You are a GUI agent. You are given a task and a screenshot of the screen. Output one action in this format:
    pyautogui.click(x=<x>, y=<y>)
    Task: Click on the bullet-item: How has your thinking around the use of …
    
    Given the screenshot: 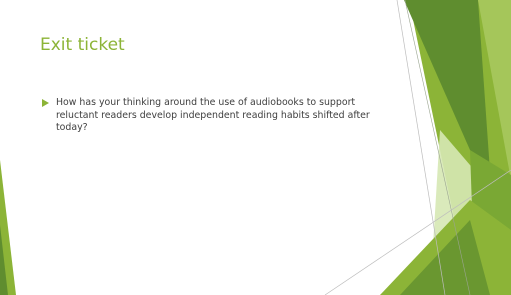 What is the action you would take?
    pyautogui.click(x=207, y=116)
    